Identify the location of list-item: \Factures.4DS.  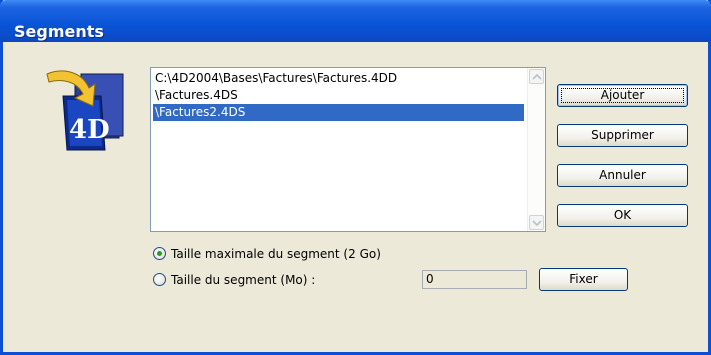
(338, 95).